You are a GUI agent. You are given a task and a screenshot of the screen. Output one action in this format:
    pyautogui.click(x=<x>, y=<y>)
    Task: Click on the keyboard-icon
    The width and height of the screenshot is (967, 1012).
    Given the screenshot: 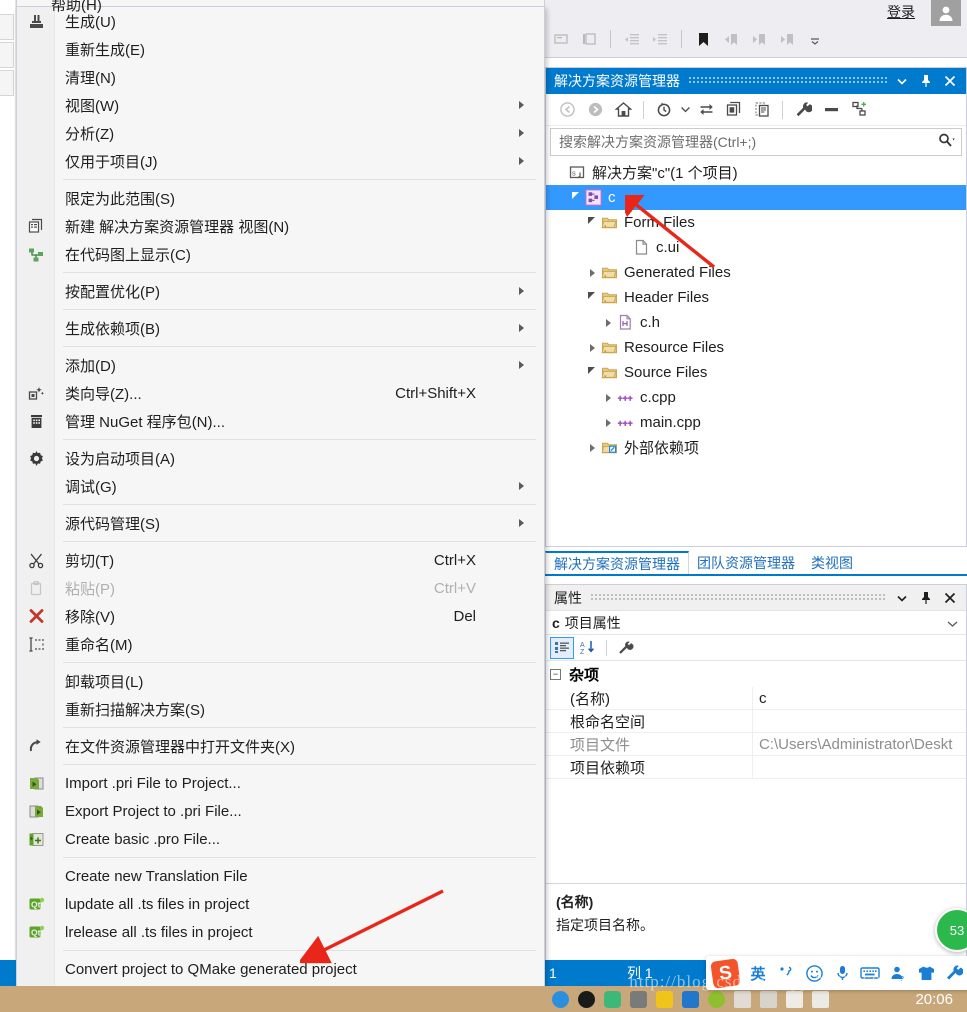 What is the action you would take?
    pyautogui.click(x=870, y=973)
    